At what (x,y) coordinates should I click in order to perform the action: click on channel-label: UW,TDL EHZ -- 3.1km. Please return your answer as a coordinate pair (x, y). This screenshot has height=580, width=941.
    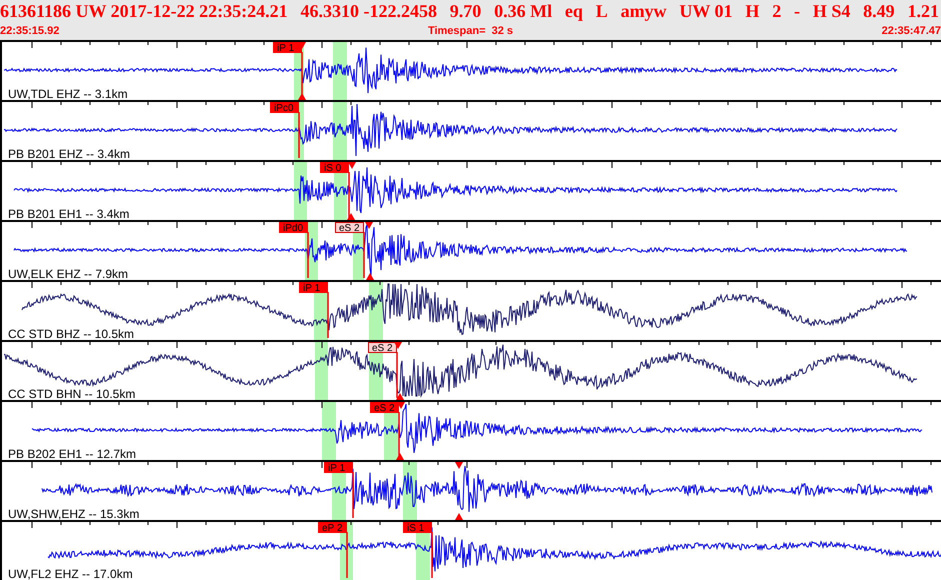
    Looking at the image, I should click on (68, 94).